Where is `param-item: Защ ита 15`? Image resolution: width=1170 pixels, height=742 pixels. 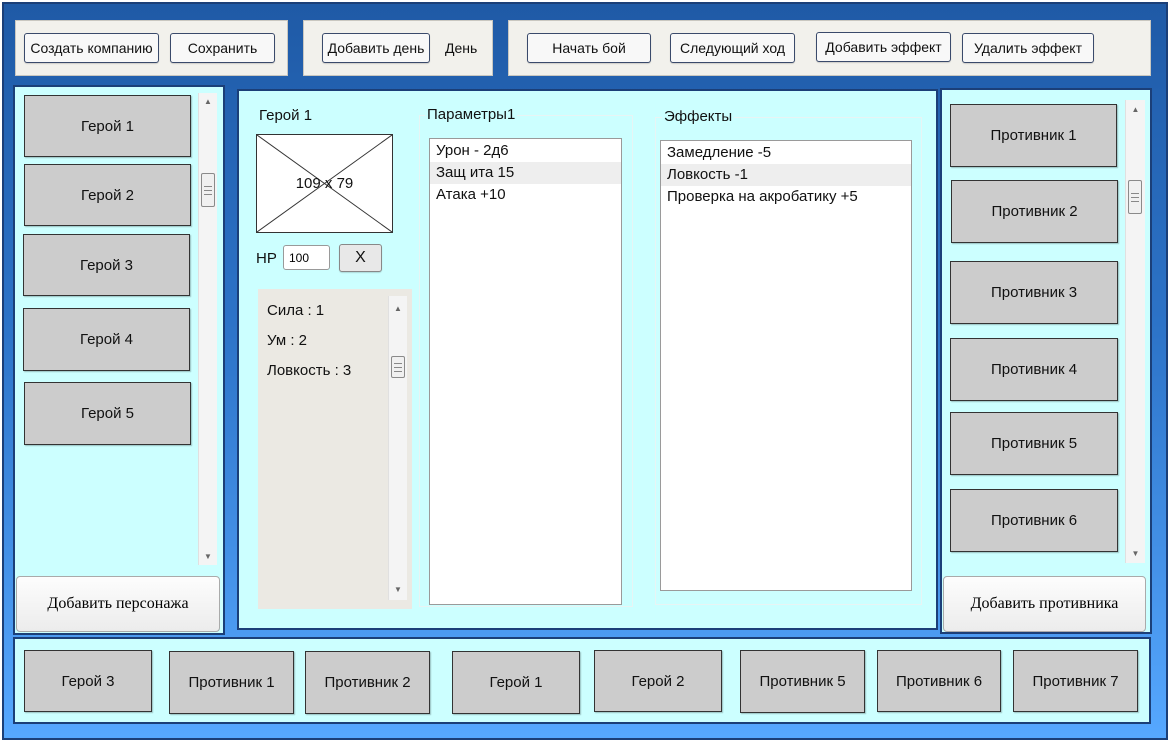
param-item: Защ ита 15 is located at coordinates (525, 173).